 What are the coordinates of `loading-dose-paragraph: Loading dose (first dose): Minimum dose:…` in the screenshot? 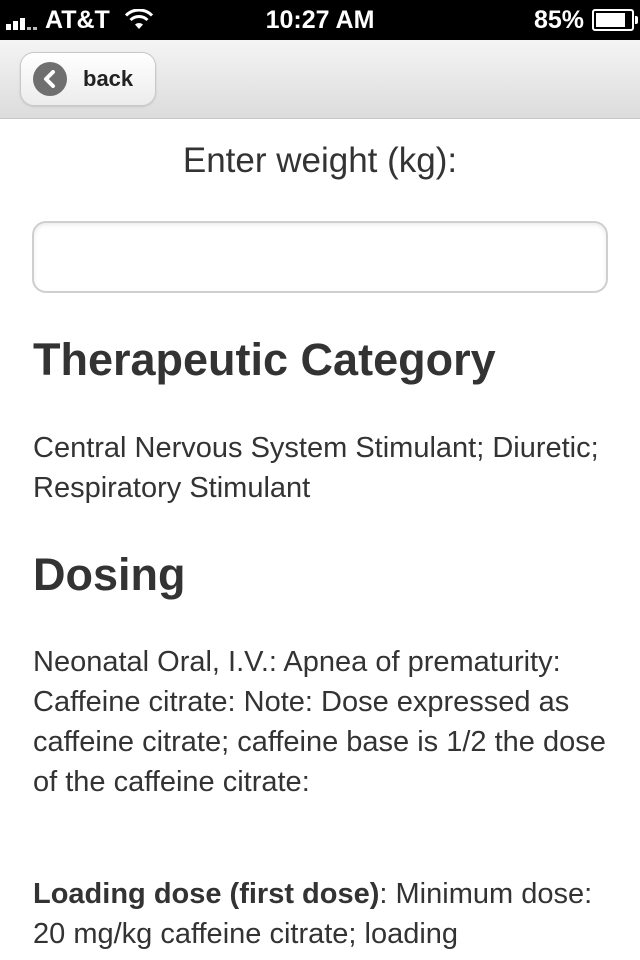 It's located at (323, 914).